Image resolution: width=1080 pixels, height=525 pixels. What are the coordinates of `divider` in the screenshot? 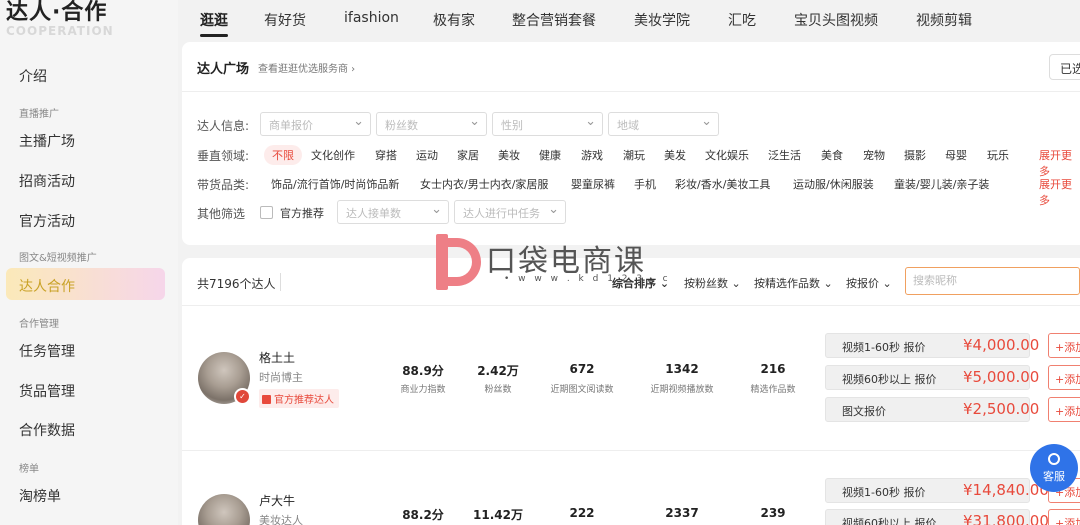 It's located at (280, 282).